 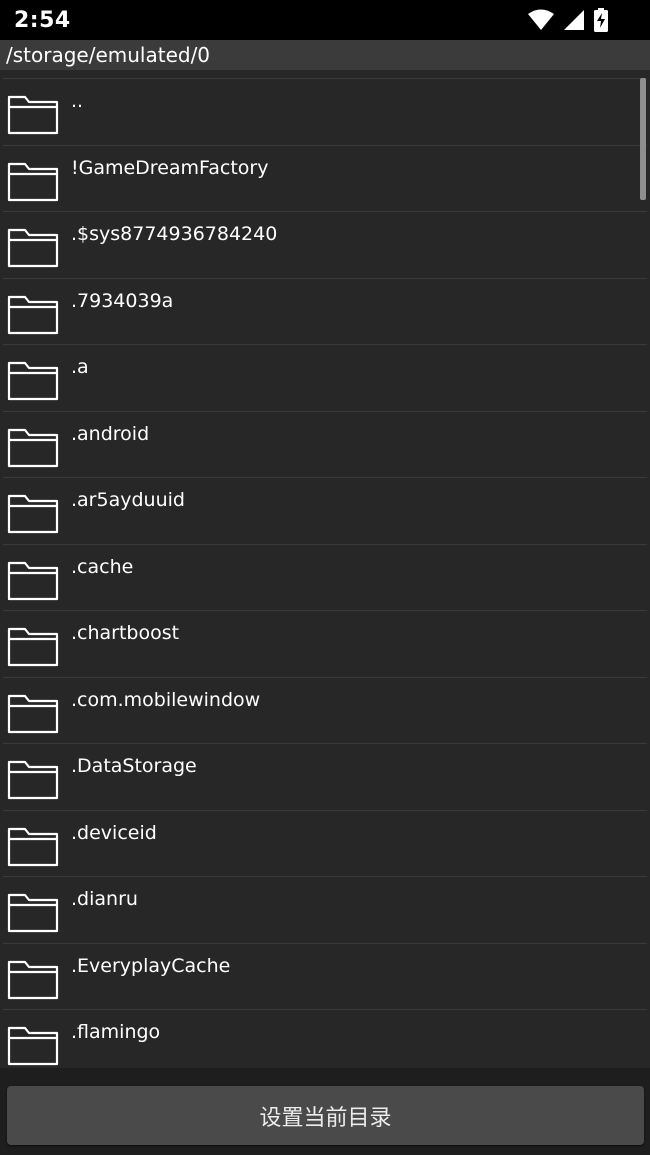 What do you see at coordinates (325, 1115) in the screenshot?
I see `set-current-directory-button: 设置当前目录` at bounding box center [325, 1115].